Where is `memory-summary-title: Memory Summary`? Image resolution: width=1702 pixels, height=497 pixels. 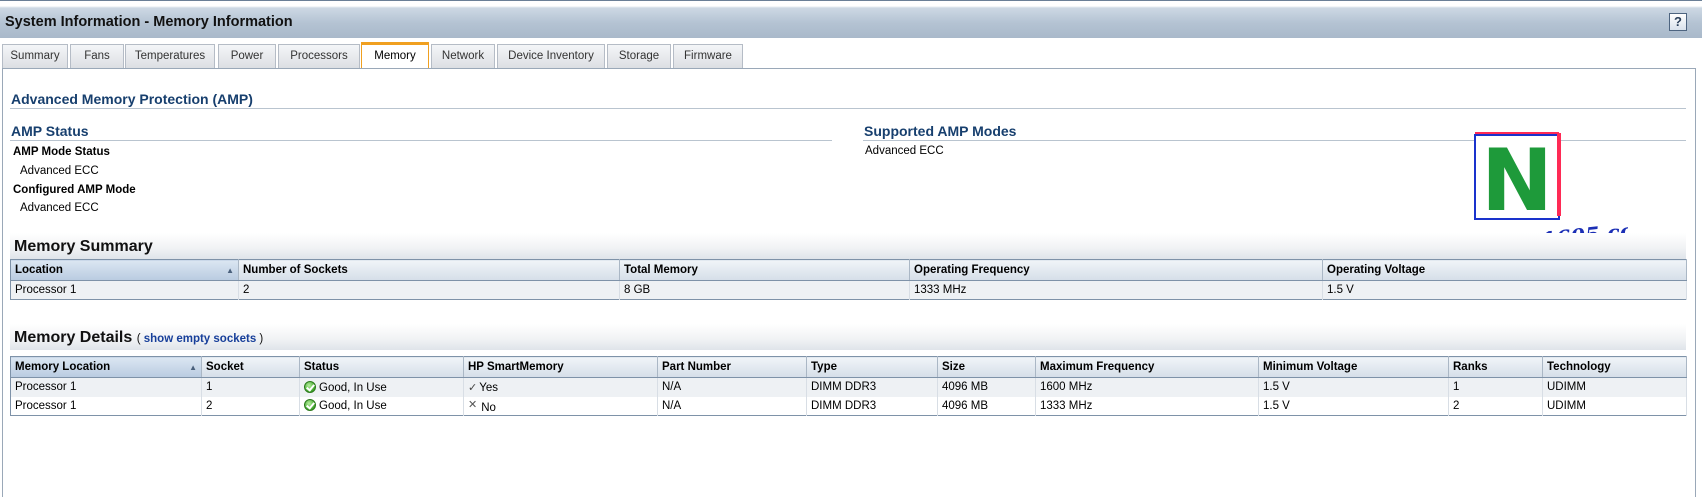 memory-summary-title: Memory Summary is located at coordinates (83, 246).